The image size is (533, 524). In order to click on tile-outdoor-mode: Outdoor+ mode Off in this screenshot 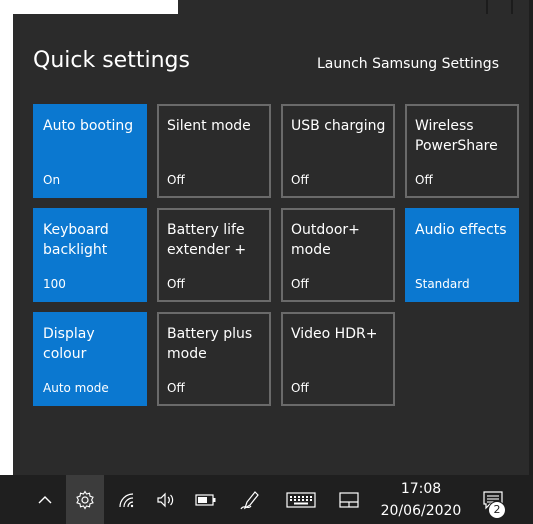, I will do `click(338, 255)`.